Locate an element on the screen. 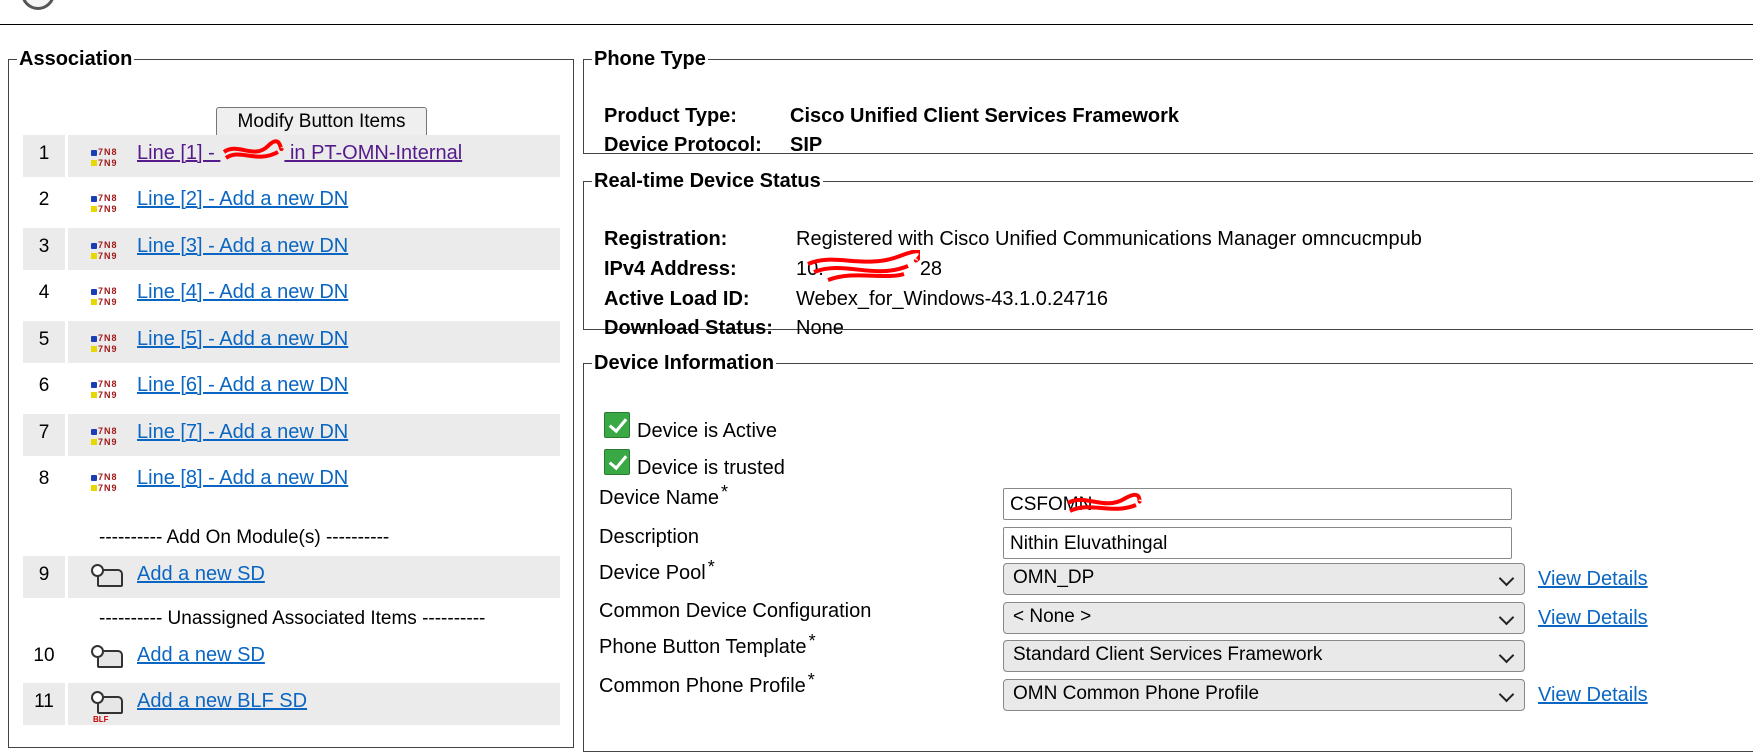  device-pool-label: Device Pool * is located at coordinates (657, 570).